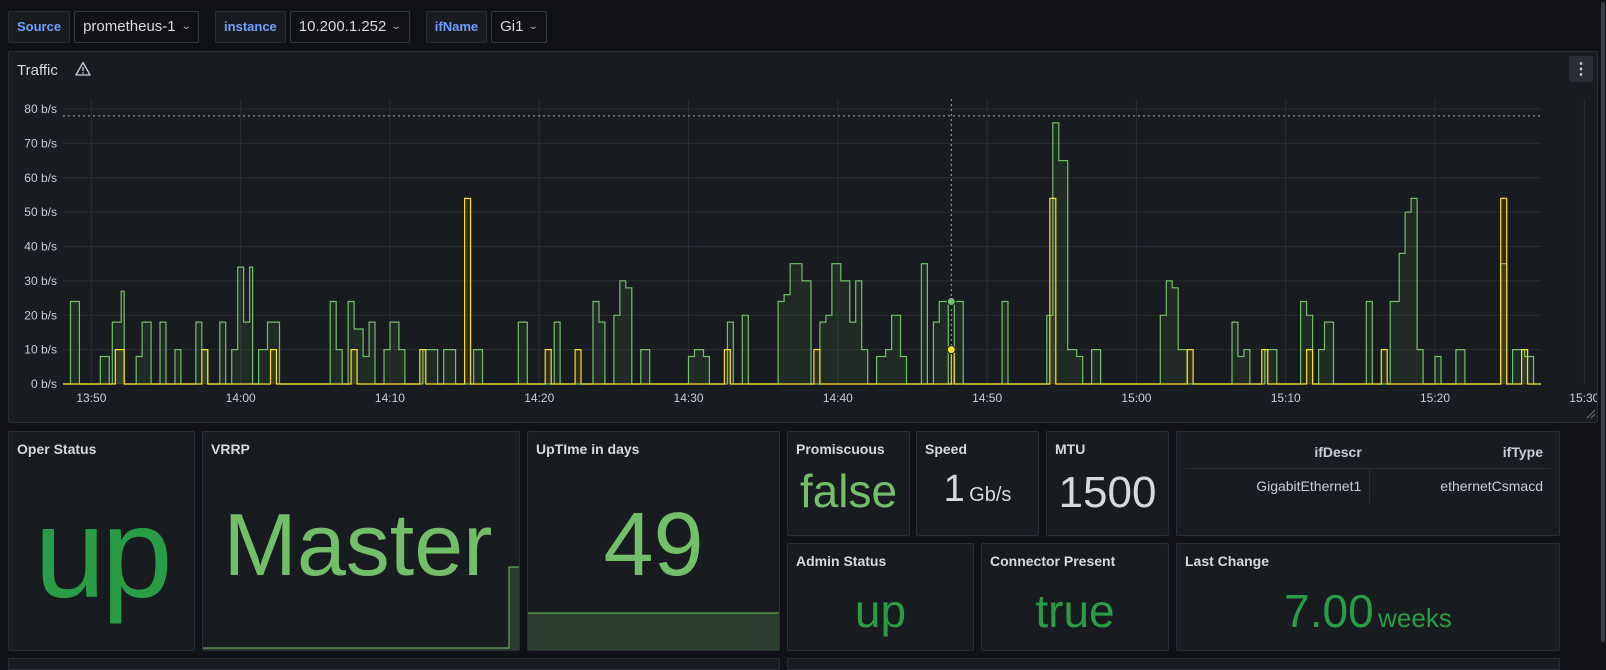  I want to click on variable-select-instance: 10.200.1.252 ⌄, so click(349, 27).